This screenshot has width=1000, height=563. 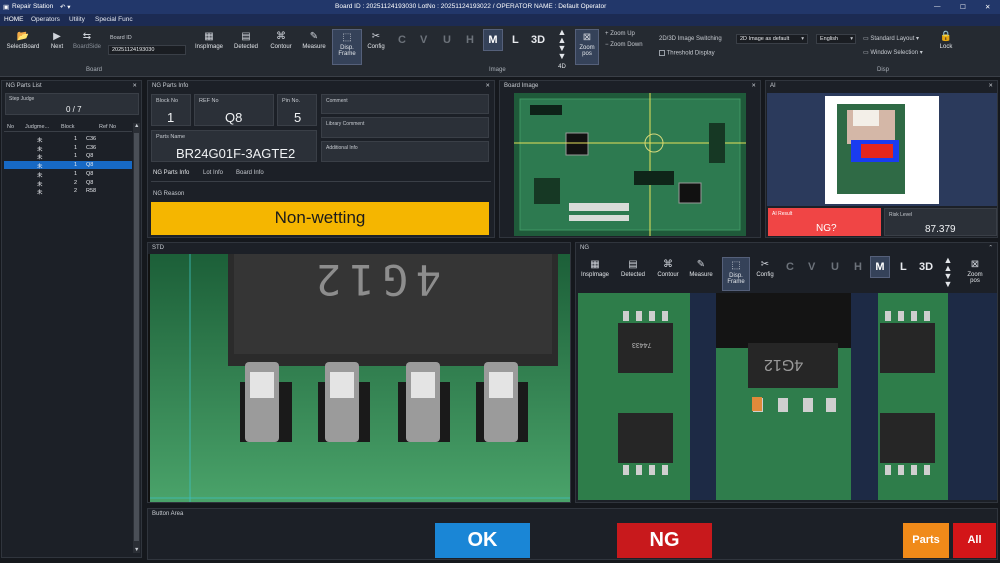 I want to click on menu-special-func: Special Func, so click(x=114, y=19).